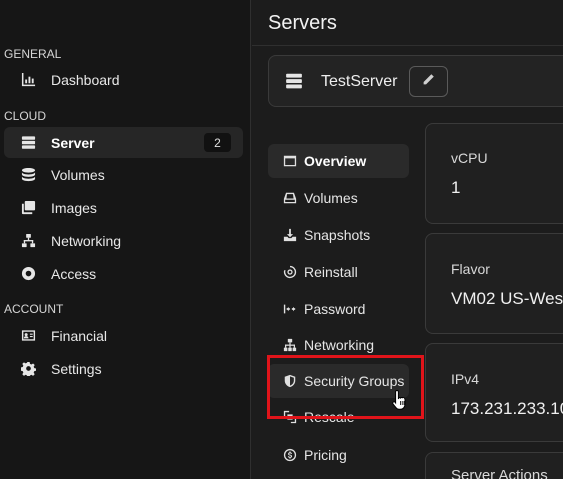 This screenshot has height=479, width=563. What do you see at coordinates (34, 309) in the screenshot?
I see `section-label-account: ACCOUNT` at bounding box center [34, 309].